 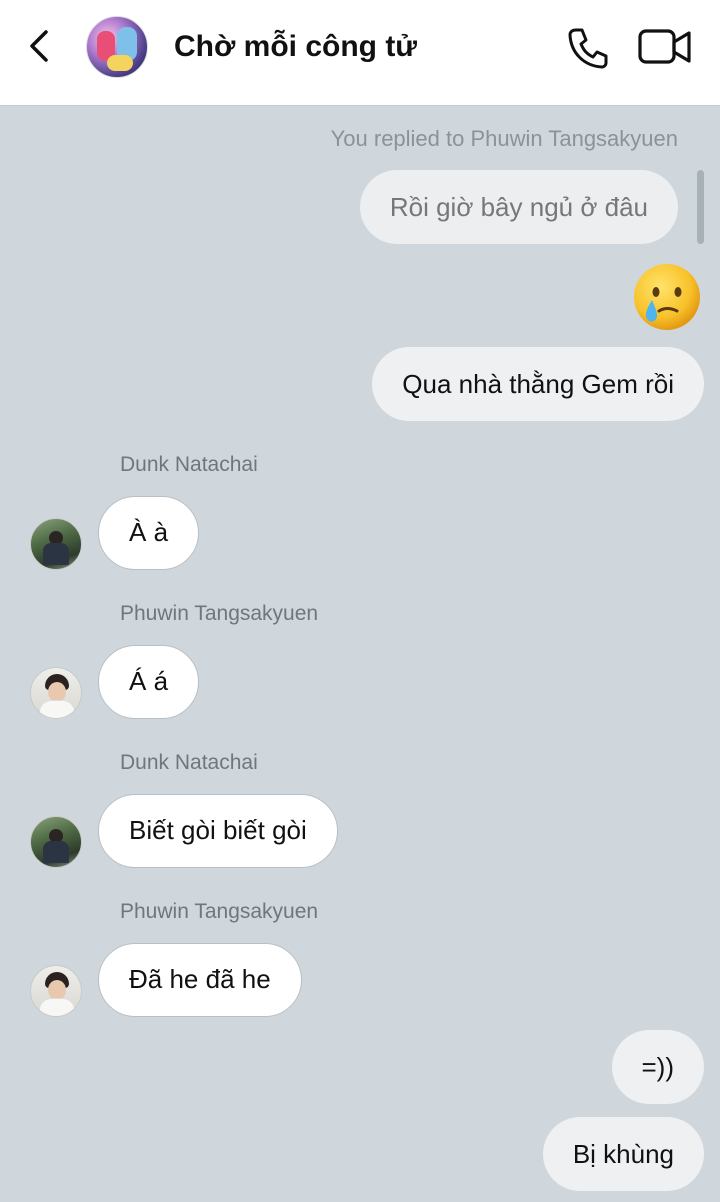 I want to click on reply-note: You replied to Phuwin Tangsakyuen, so click(x=504, y=138).